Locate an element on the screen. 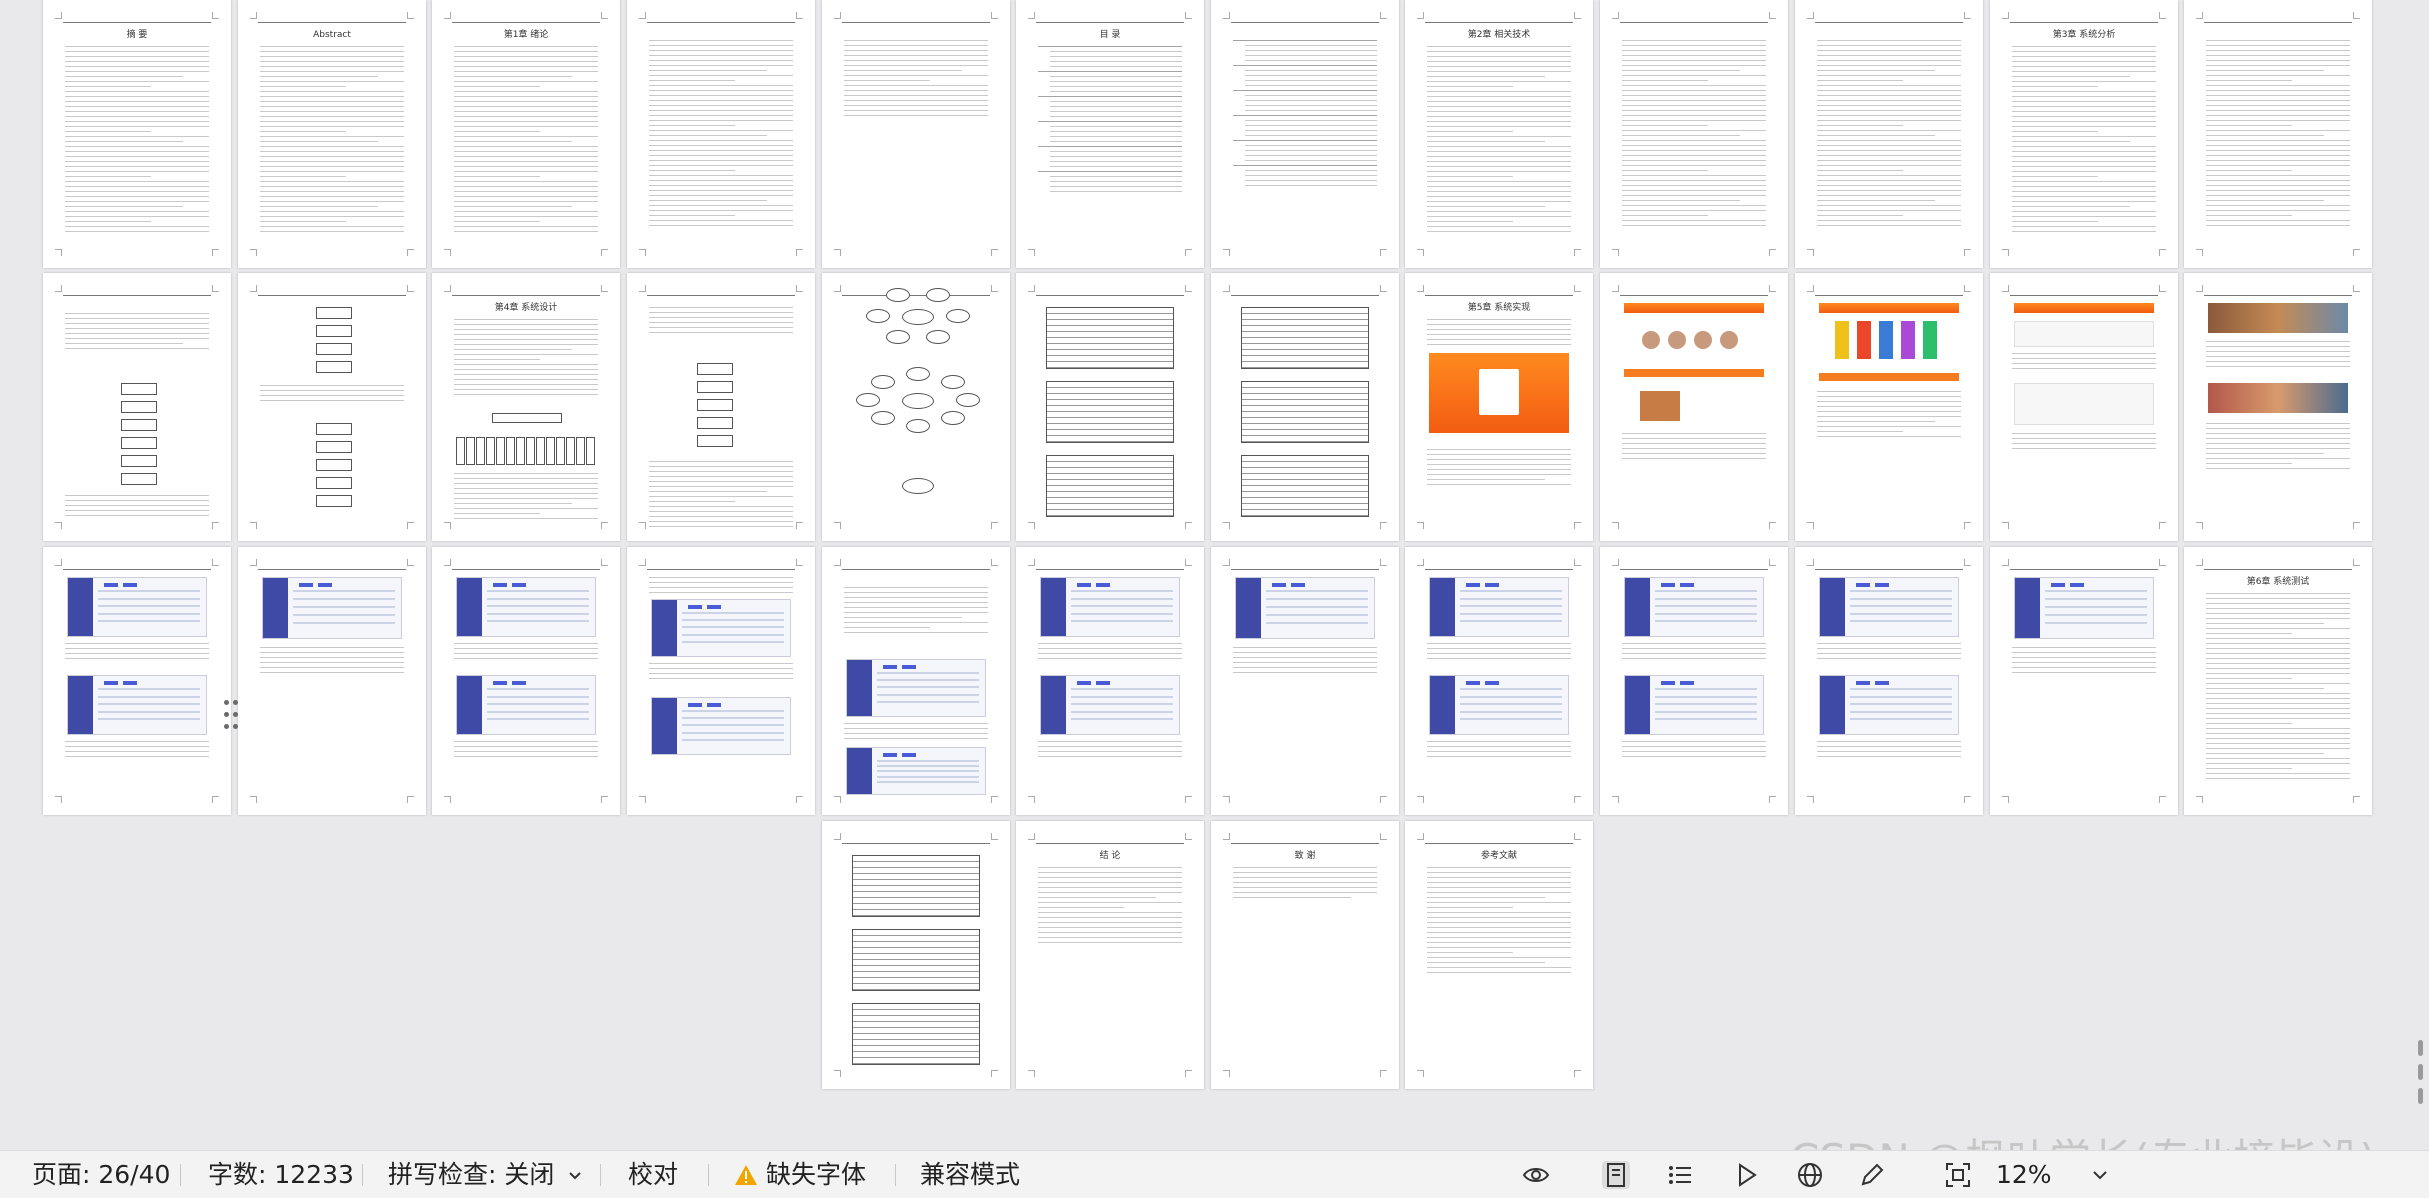 The height and width of the screenshot is (1198, 2429). page-view-icon is located at coordinates (1616, 1175).